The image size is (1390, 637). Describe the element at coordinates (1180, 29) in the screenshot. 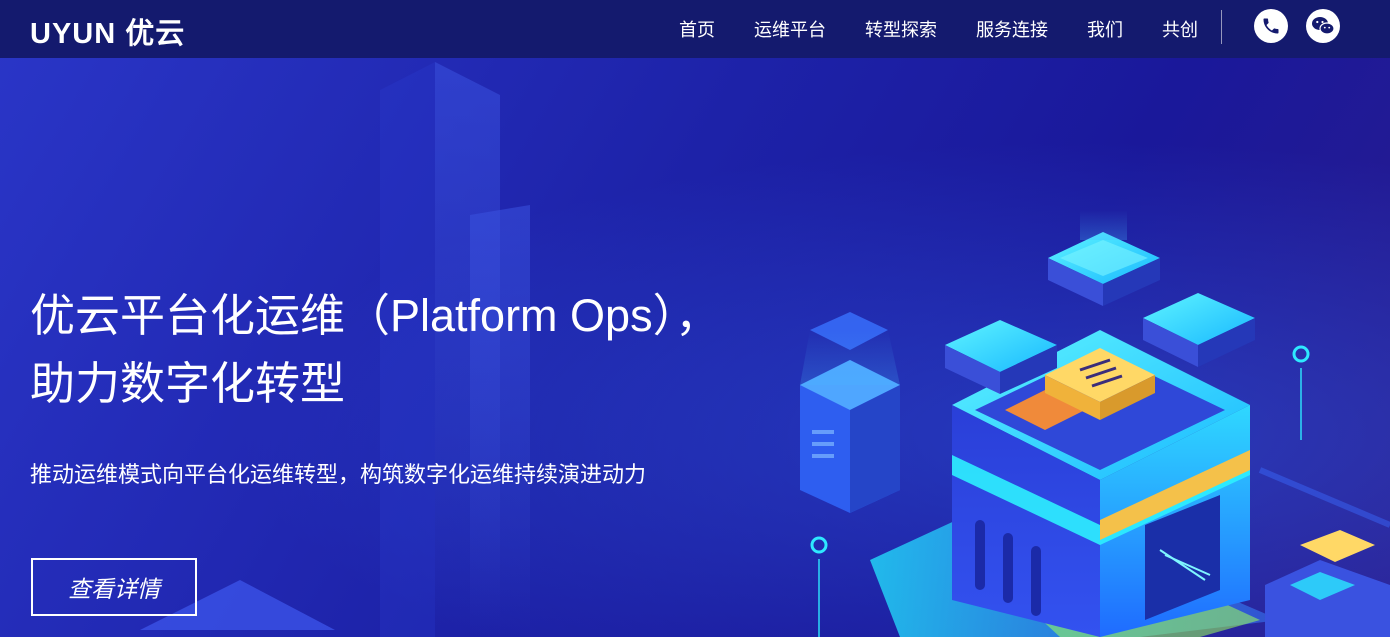

I see `nav-item-co-create: 共创` at that location.